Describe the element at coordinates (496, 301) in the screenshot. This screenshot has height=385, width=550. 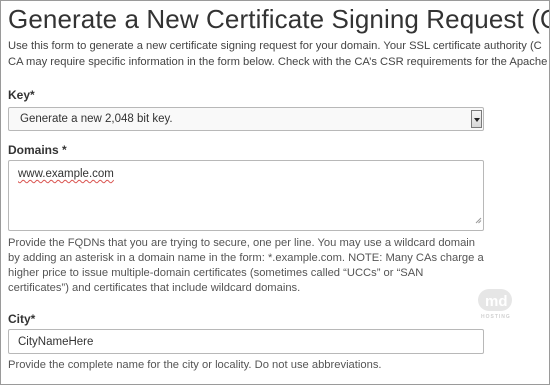
I see `watermark-logo-text: md` at that location.